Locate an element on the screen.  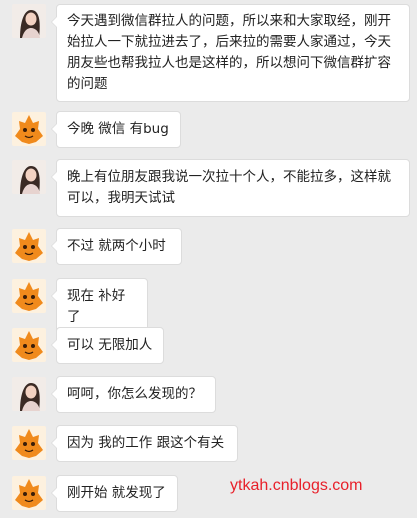
message-bubble: 今晚 微信 有bug is located at coordinates (116, 129).